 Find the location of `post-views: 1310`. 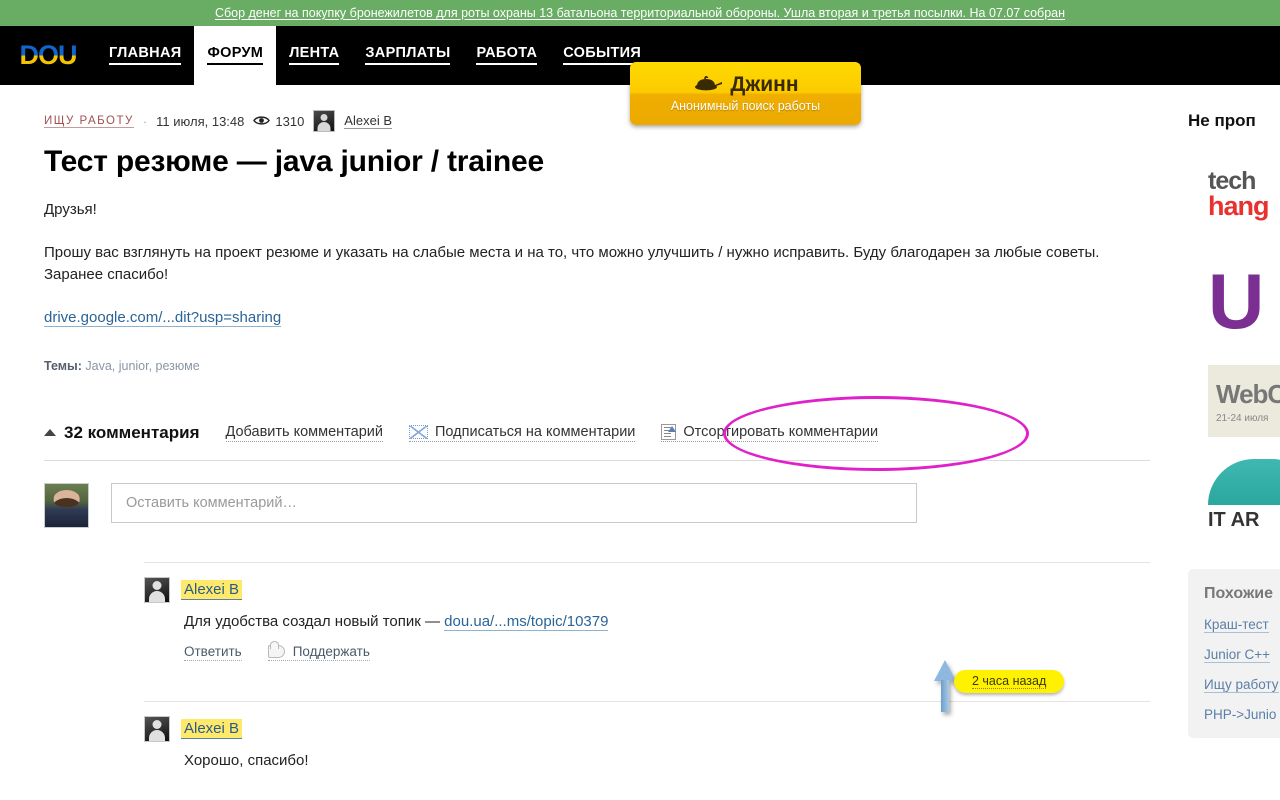

post-views: 1310 is located at coordinates (278, 121).